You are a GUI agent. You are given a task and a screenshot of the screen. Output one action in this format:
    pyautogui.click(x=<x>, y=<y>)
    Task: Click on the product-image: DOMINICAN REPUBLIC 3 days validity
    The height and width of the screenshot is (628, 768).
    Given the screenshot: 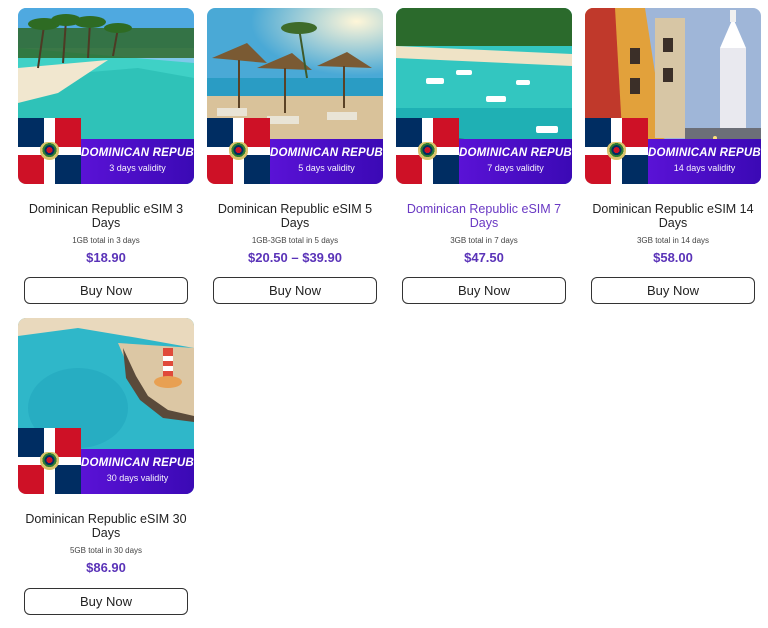 What is the action you would take?
    pyautogui.click(x=106, y=96)
    